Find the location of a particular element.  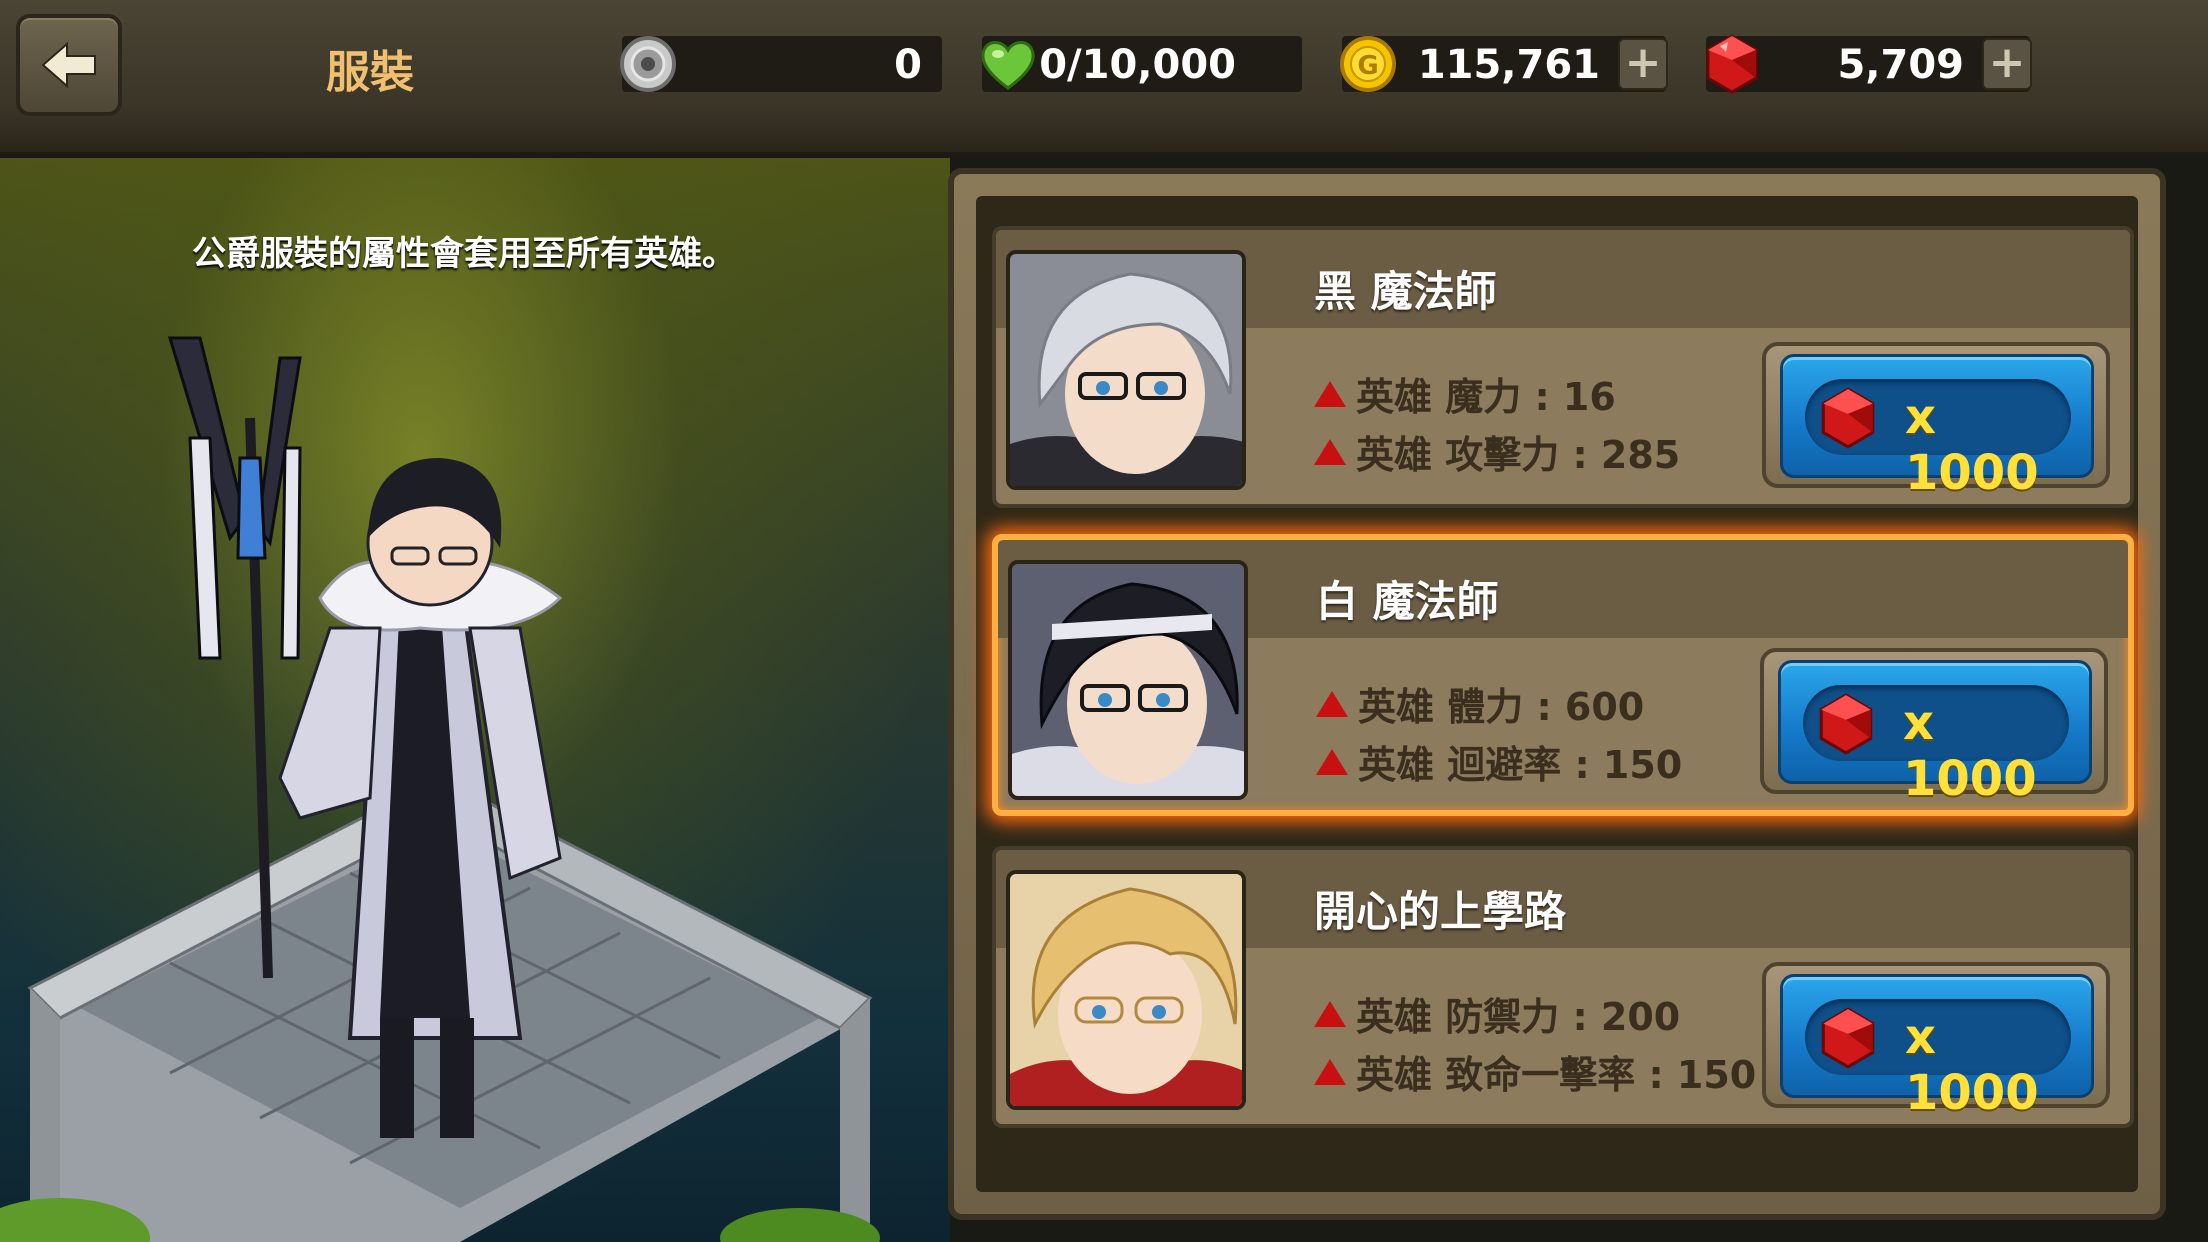

gold-counter: G 115,761 + is located at coordinates (1504, 64).